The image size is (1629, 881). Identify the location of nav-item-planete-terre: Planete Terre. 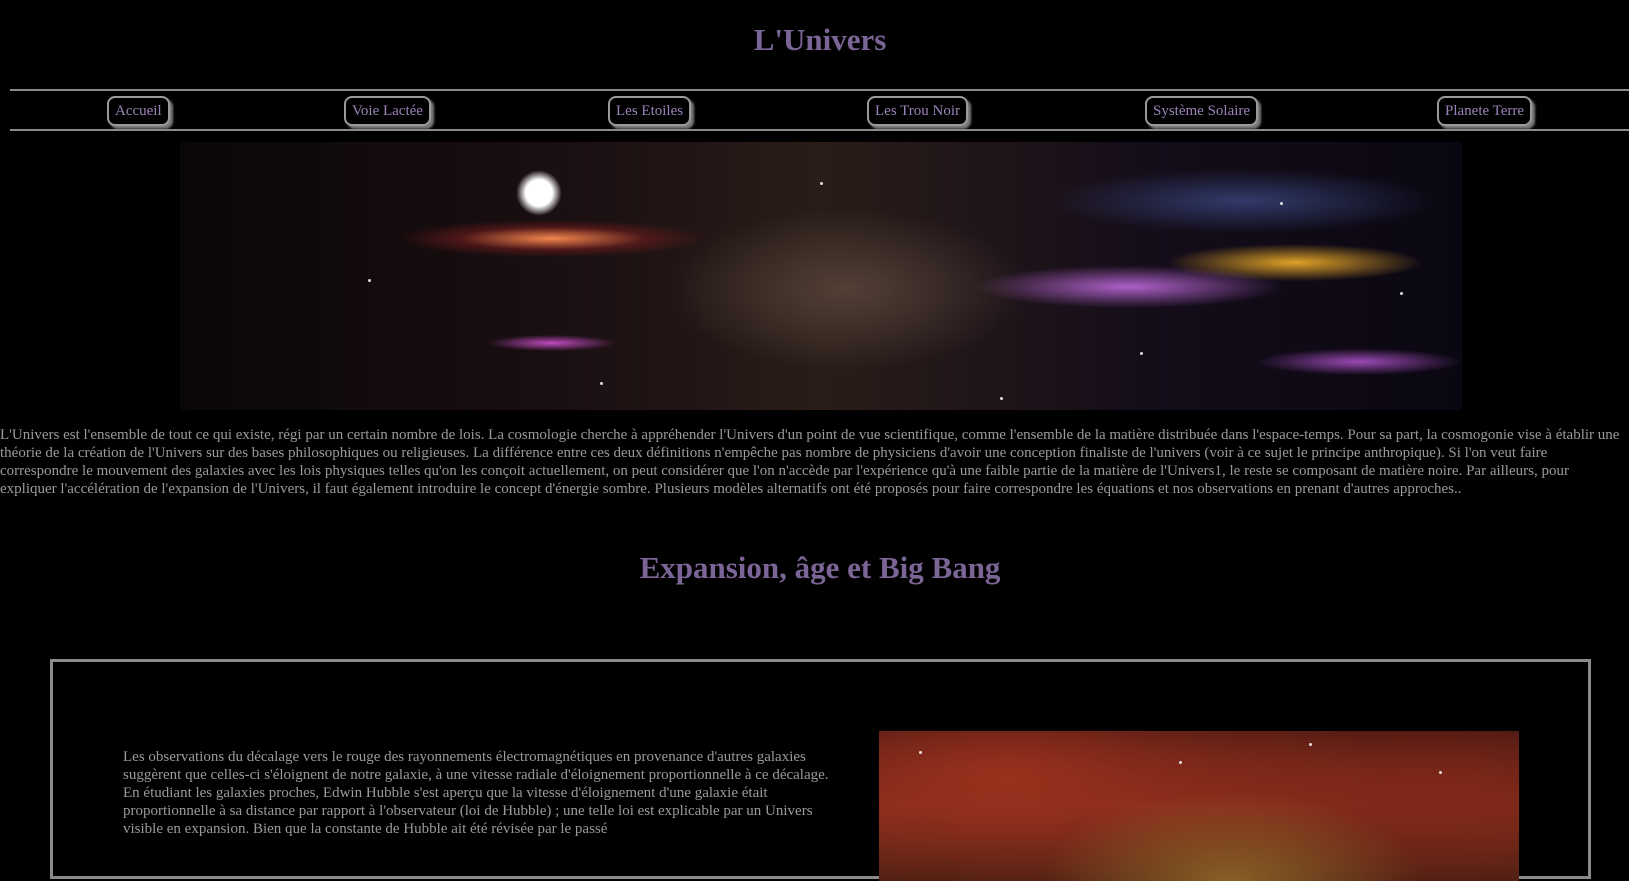
(1485, 111).